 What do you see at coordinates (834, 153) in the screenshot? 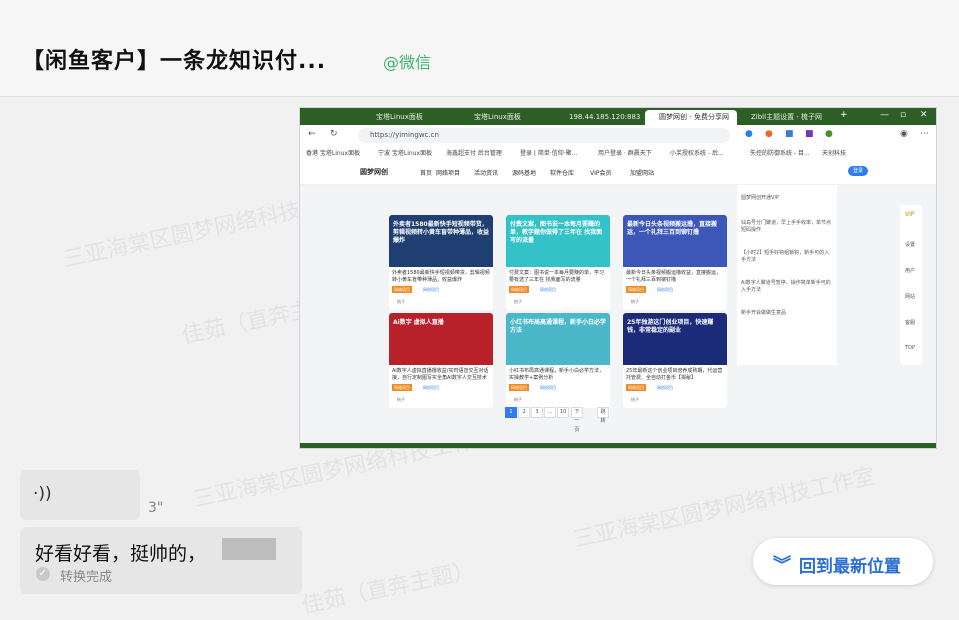
I see `bookmark-item: 天创科技` at bounding box center [834, 153].